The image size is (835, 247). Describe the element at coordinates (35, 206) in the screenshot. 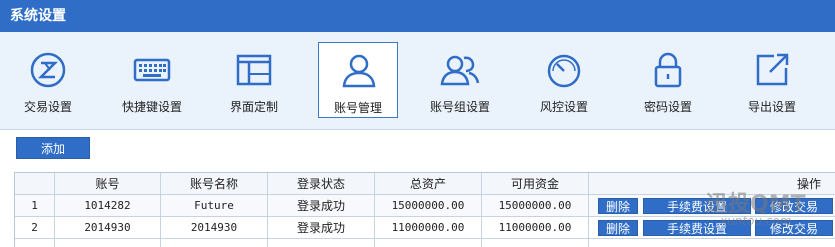

I see `row-index: 1` at that location.